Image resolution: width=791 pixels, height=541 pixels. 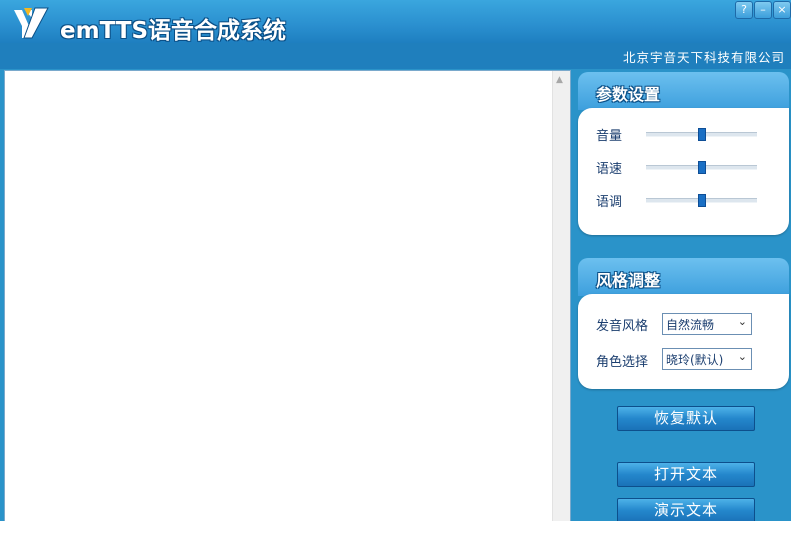 I want to click on voice-style-label: 发音风格, so click(x=622, y=326).